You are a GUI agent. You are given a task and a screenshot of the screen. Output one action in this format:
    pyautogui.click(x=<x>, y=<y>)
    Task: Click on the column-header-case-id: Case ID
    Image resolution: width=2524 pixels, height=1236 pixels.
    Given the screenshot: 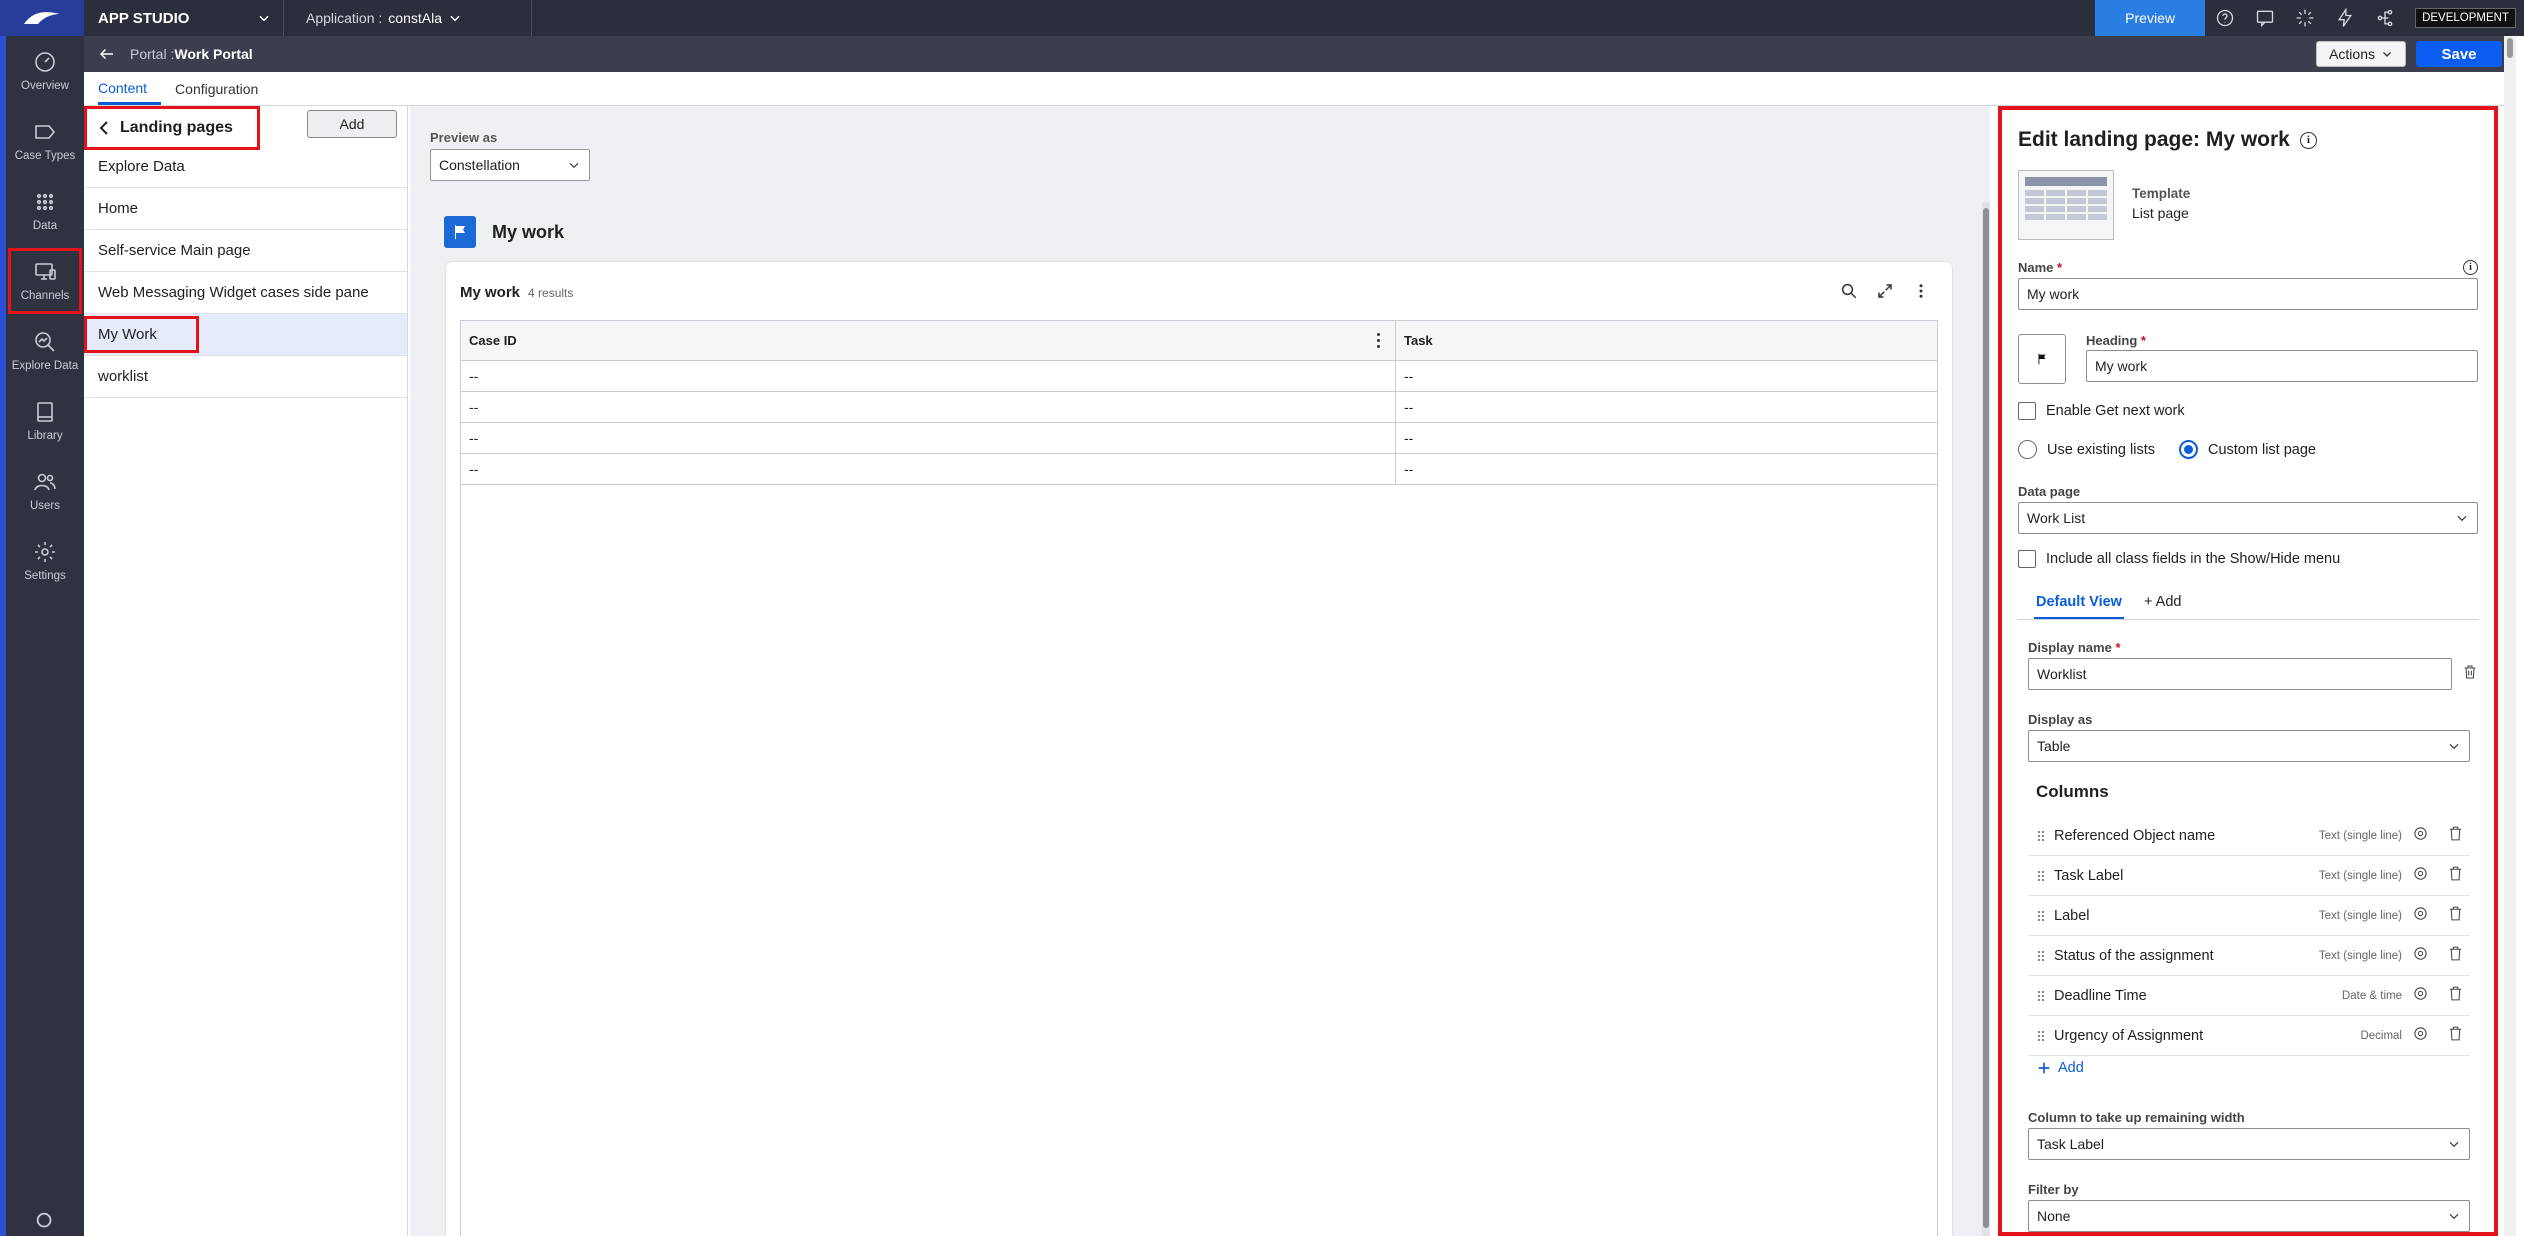 What is the action you would take?
    pyautogui.click(x=928, y=340)
    